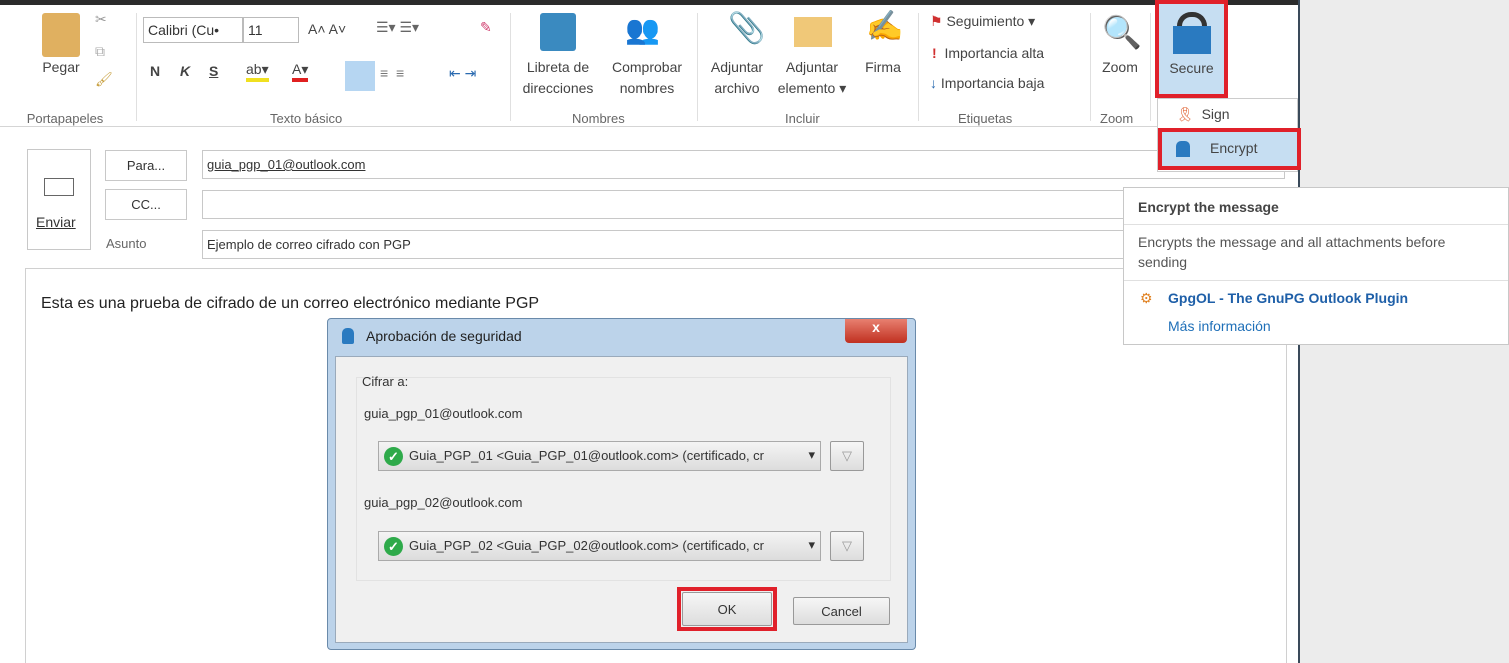 This screenshot has width=1509, height=663. I want to click on paste-button: Pegar, so click(61, 67).